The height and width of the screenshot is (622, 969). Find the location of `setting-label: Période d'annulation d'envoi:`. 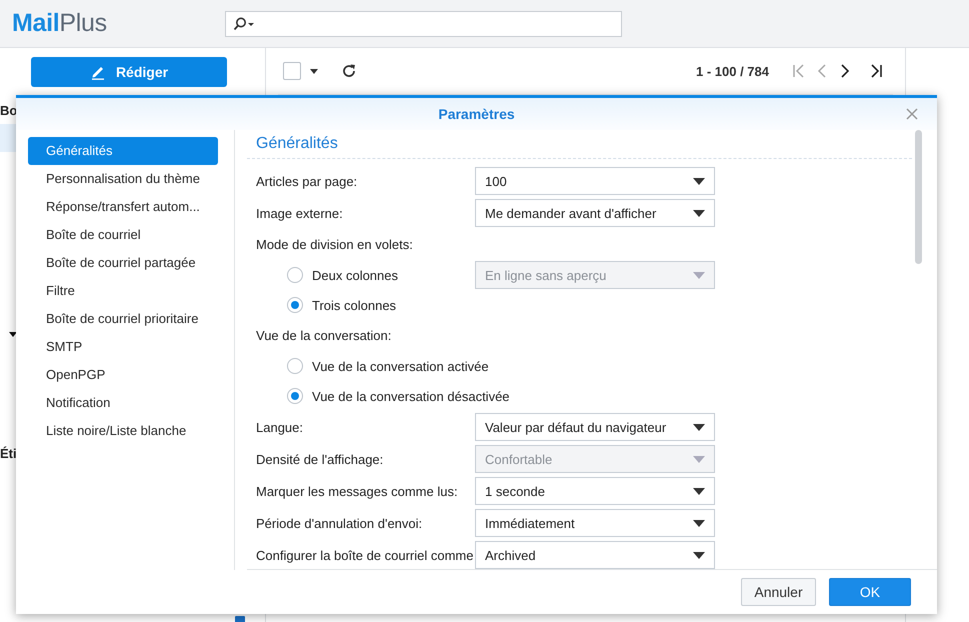

setting-label: Période d'annulation d'envoi: is located at coordinates (340, 523).